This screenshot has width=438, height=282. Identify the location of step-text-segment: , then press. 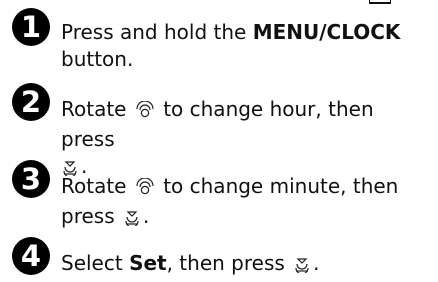
(229, 263).